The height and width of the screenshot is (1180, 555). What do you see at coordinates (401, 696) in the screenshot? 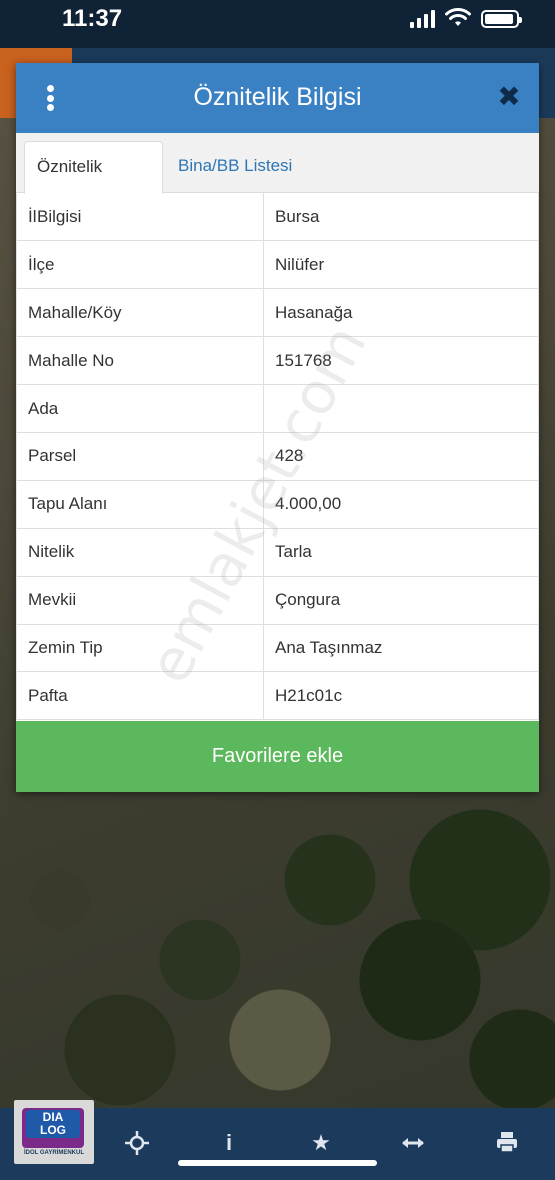
I see `attribute-value: H21c01c` at bounding box center [401, 696].